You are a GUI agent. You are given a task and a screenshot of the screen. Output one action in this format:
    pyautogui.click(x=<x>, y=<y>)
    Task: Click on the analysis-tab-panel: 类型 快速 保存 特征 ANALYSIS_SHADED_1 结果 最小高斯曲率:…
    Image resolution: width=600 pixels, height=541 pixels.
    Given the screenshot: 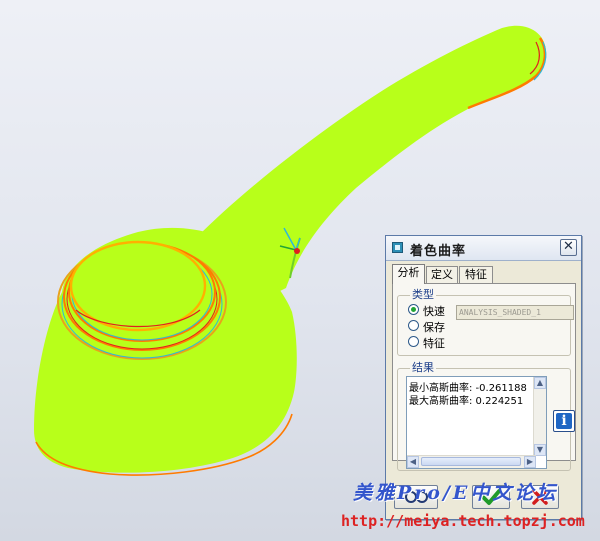 What is the action you would take?
    pyautogui.click(x=484, y=377)
    